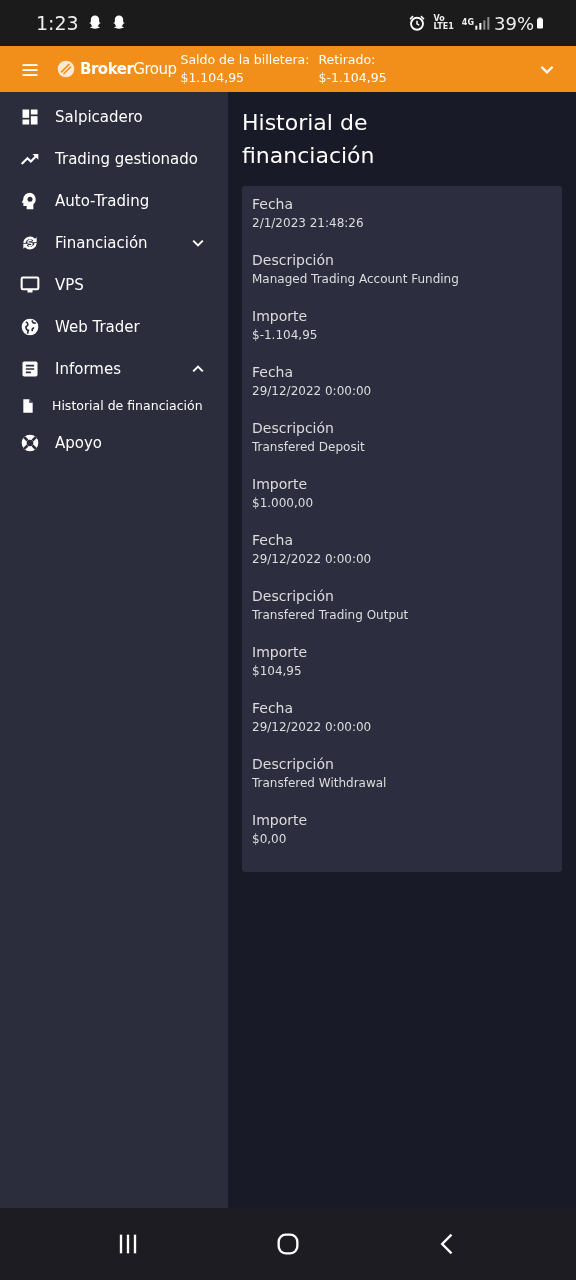 The width and height of the screenshot is (576, 1280). Describe the element at coordinates (308, 223) in the screenshot. I see `field-value: 2/1/2023 21:48:26` at that location.